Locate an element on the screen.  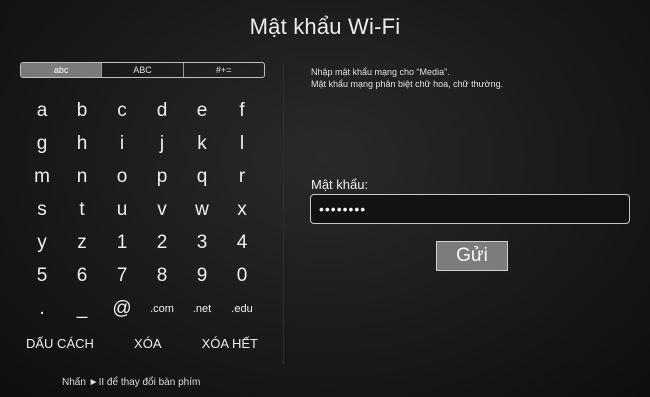
key: . is located at coordinates (42, 312).